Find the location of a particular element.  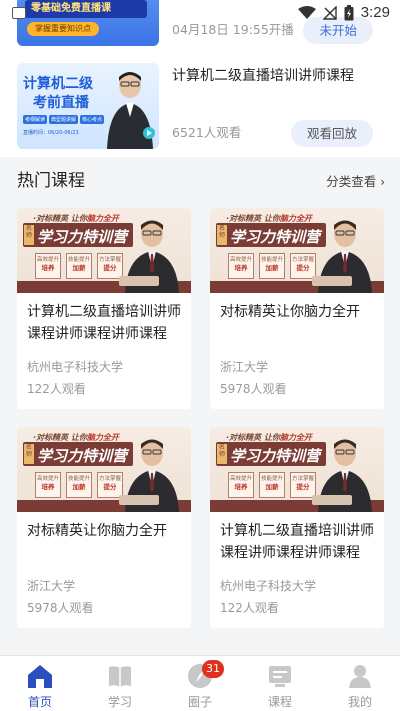

tab-circle: 31 圈子 is located at coordinates (200, 685).